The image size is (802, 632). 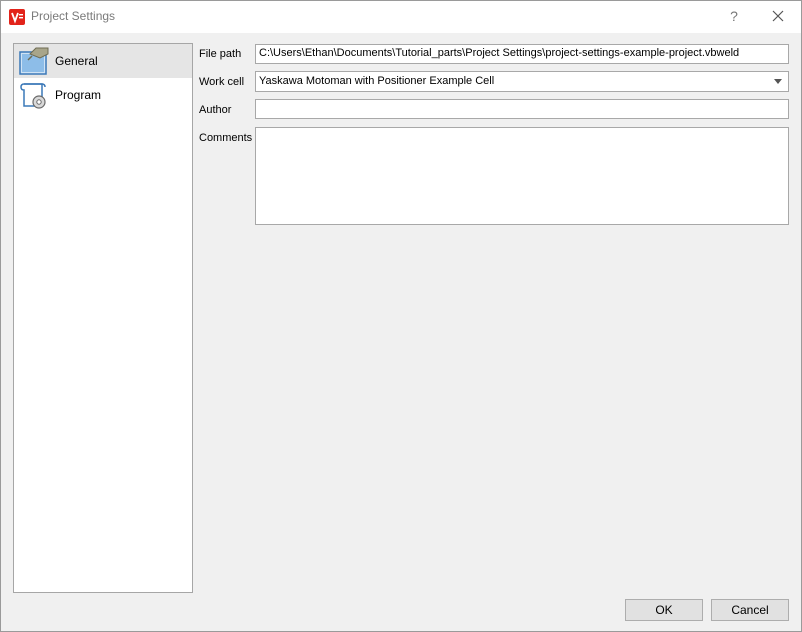 What do you see at coordinates (750, 610) in the screenshot?
I see `cancel-button: Cancel` at bounding box center [750, 610].